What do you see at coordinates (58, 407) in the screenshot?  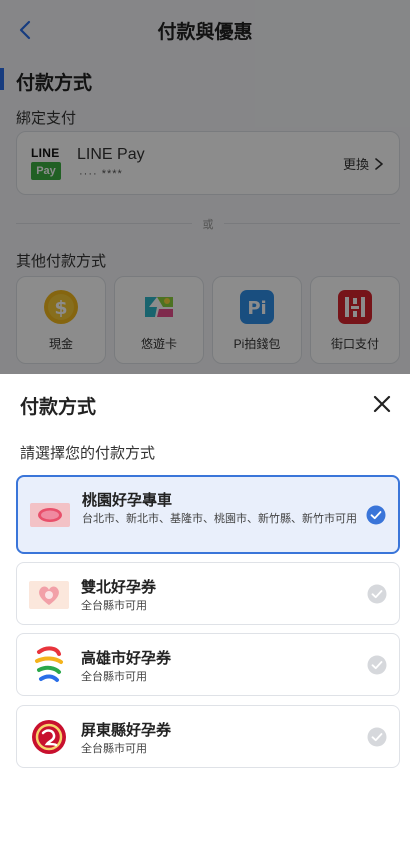 I see `sheet-title: 付款方式` at bounding box center [58, 407].